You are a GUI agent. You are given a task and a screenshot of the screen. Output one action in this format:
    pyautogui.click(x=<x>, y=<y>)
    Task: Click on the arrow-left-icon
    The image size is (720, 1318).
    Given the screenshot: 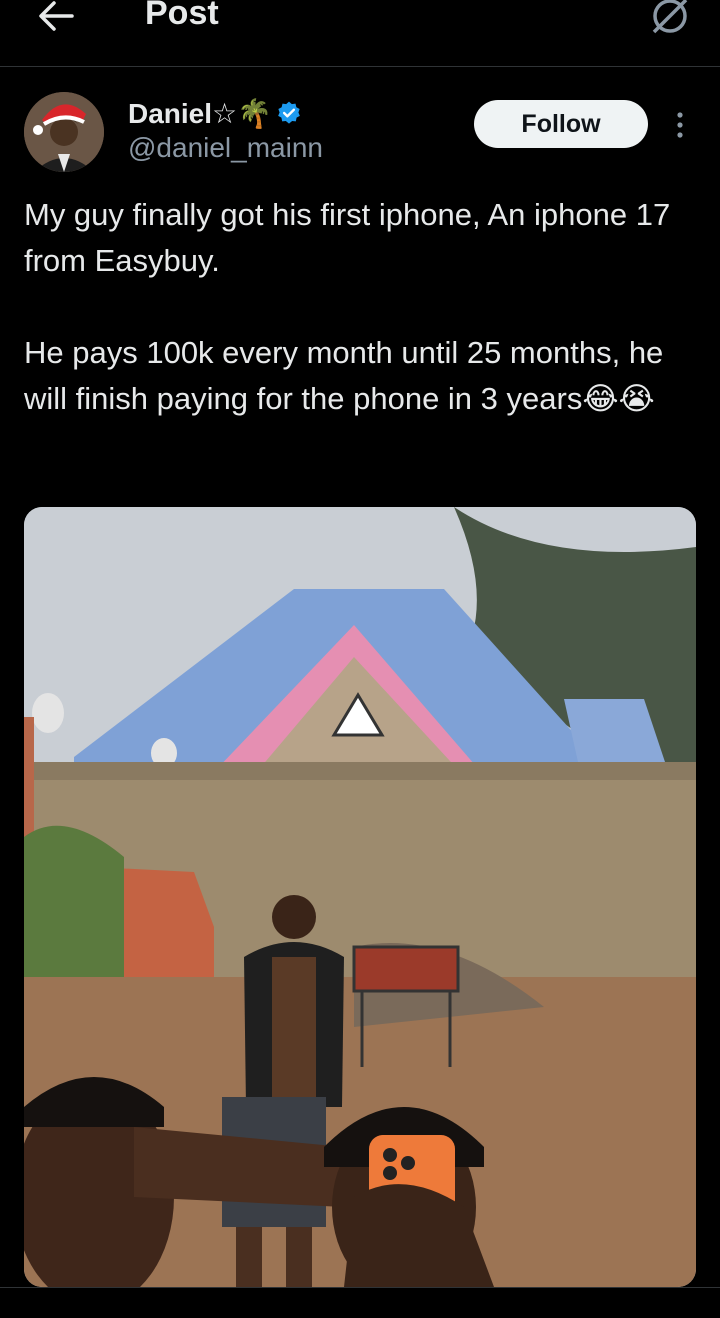 What is the action you would take?
    pyautogui.click(x=56, y=17)
    